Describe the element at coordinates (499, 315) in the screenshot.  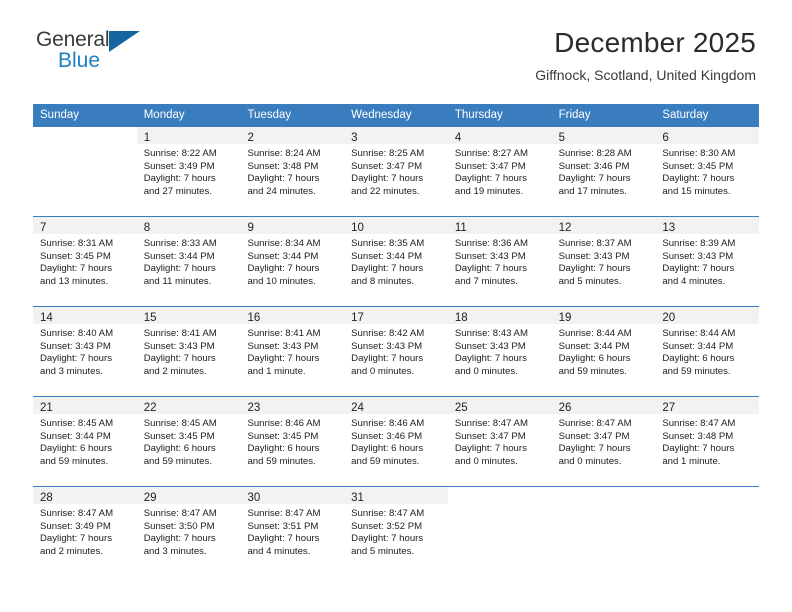
I see `day-number-band: 18` at that location.